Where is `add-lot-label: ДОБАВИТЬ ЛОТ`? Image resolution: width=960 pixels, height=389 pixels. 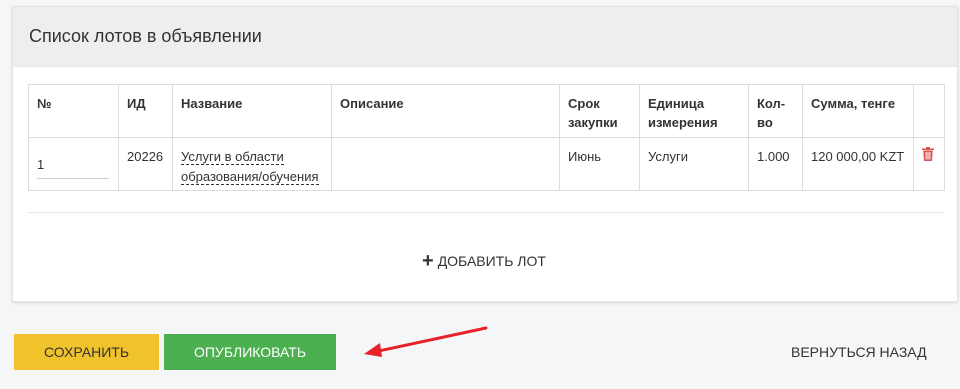
add-lot-label: ДОБАВИТЬ ЛОТ is located at coordinates (491, 261).